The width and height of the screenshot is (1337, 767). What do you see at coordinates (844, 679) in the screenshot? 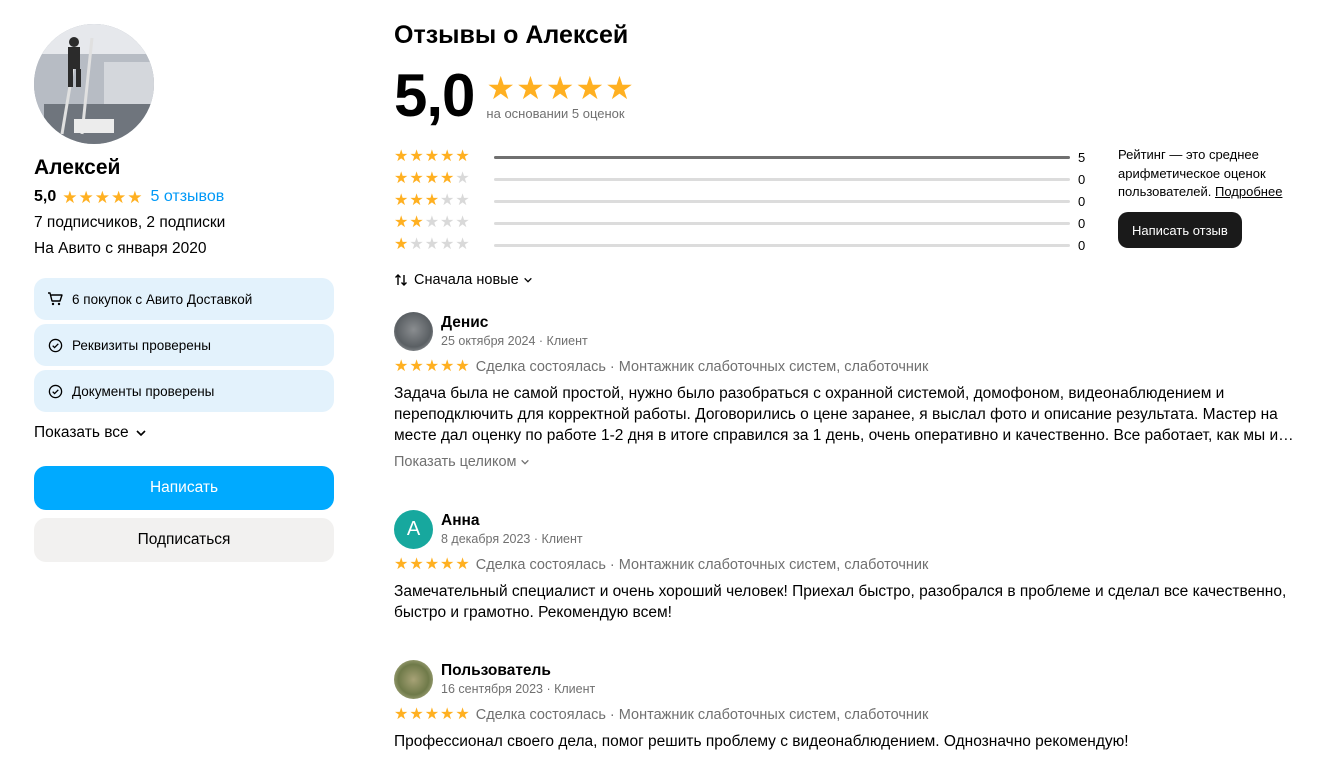
I see `review-header: Пользователь 16 сентября 2023 · Клиент` at bounding box center [844, 679].